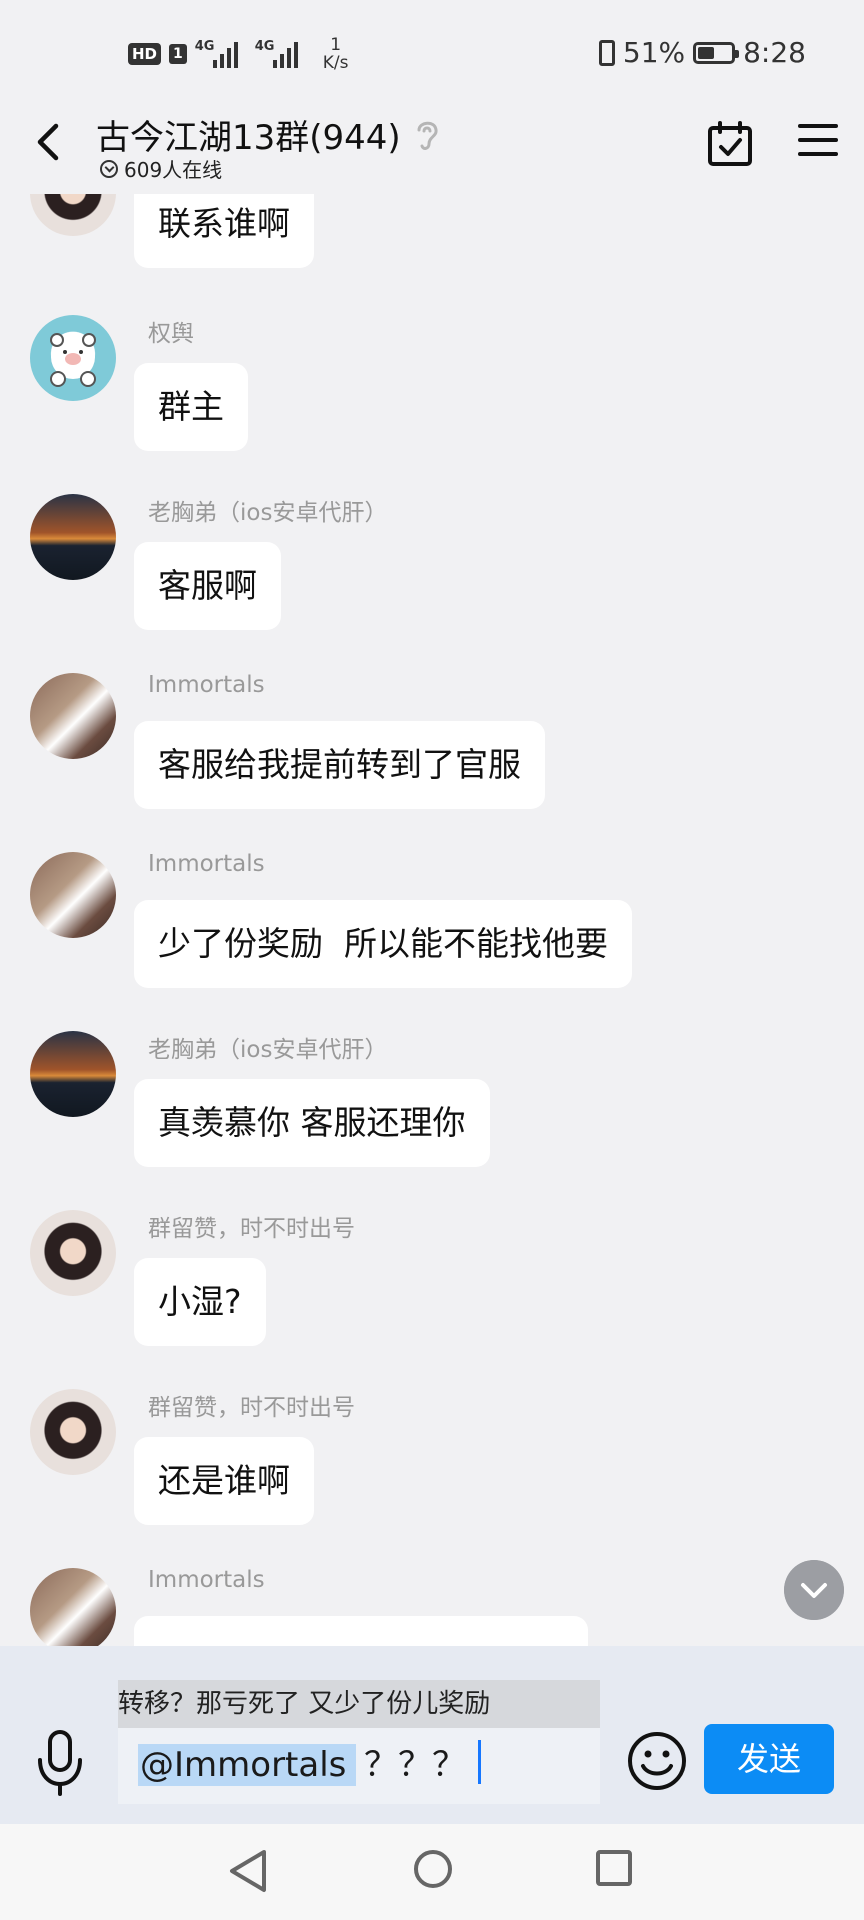 The image size is (864, 1920). I want to click on menu-icon, so click(818, 144).